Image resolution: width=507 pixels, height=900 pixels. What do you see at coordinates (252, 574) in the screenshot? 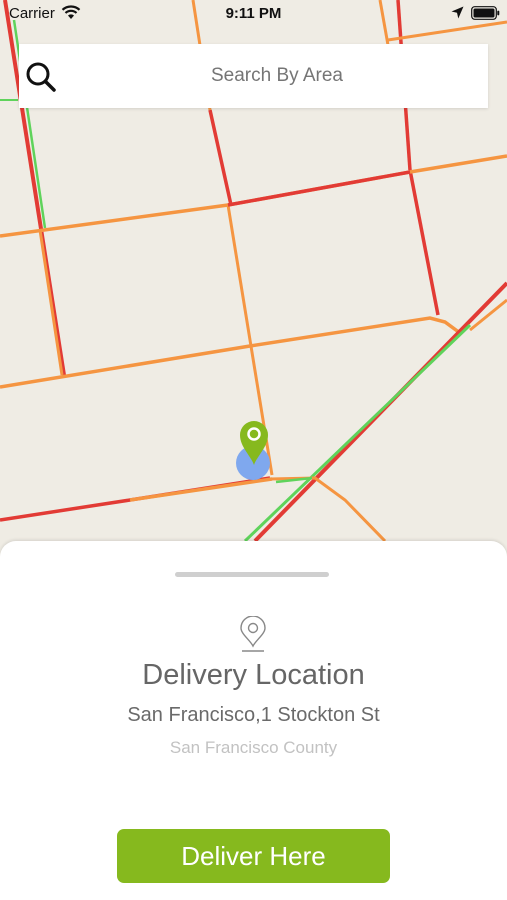
I see `drag-handle` at bounding box center [252, 574].